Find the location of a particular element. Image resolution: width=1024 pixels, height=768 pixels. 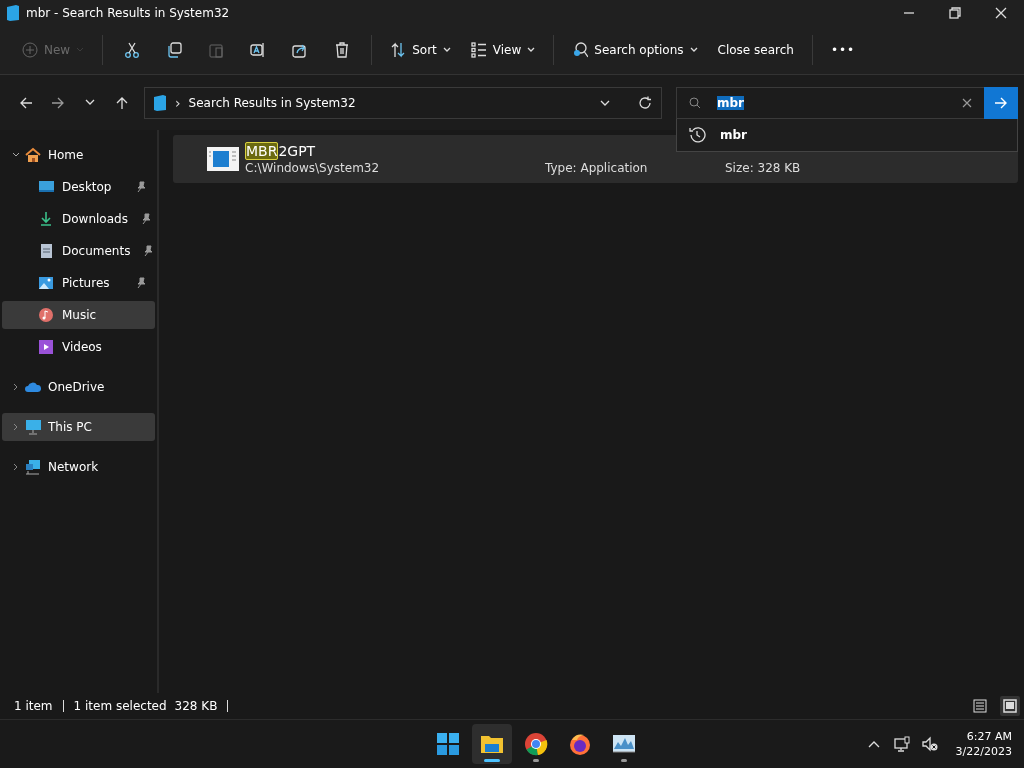

music-icon is located at coordinates (46, 315).